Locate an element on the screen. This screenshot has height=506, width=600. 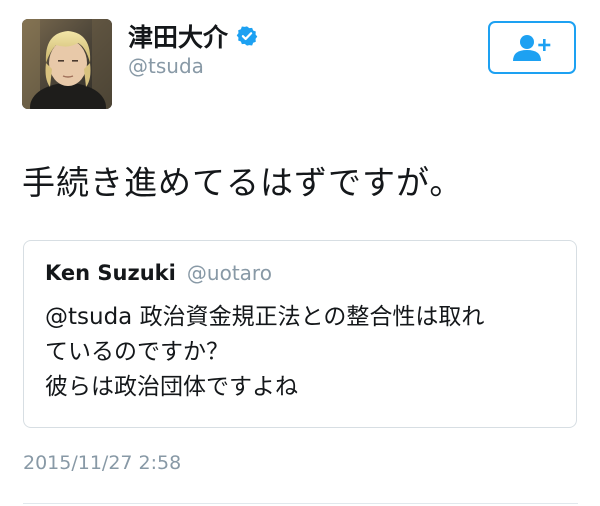
quoted-tweet-line: 彼らは政治団体ですよね is located at coordinates (171, 387).